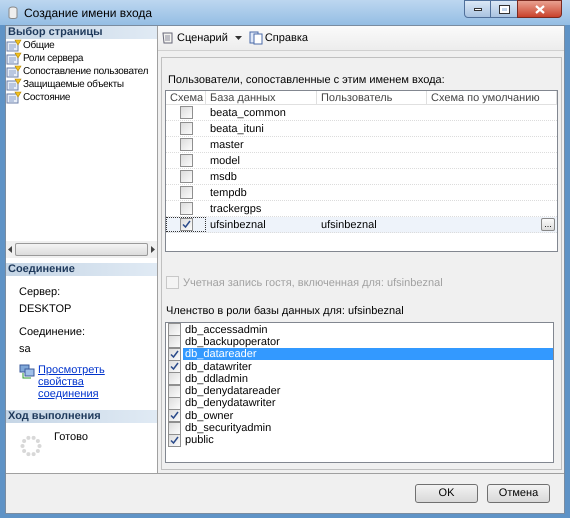 This screenshot has width=570, height=518. I want to click on window-title: Создание имени входа, so click(88, 13).